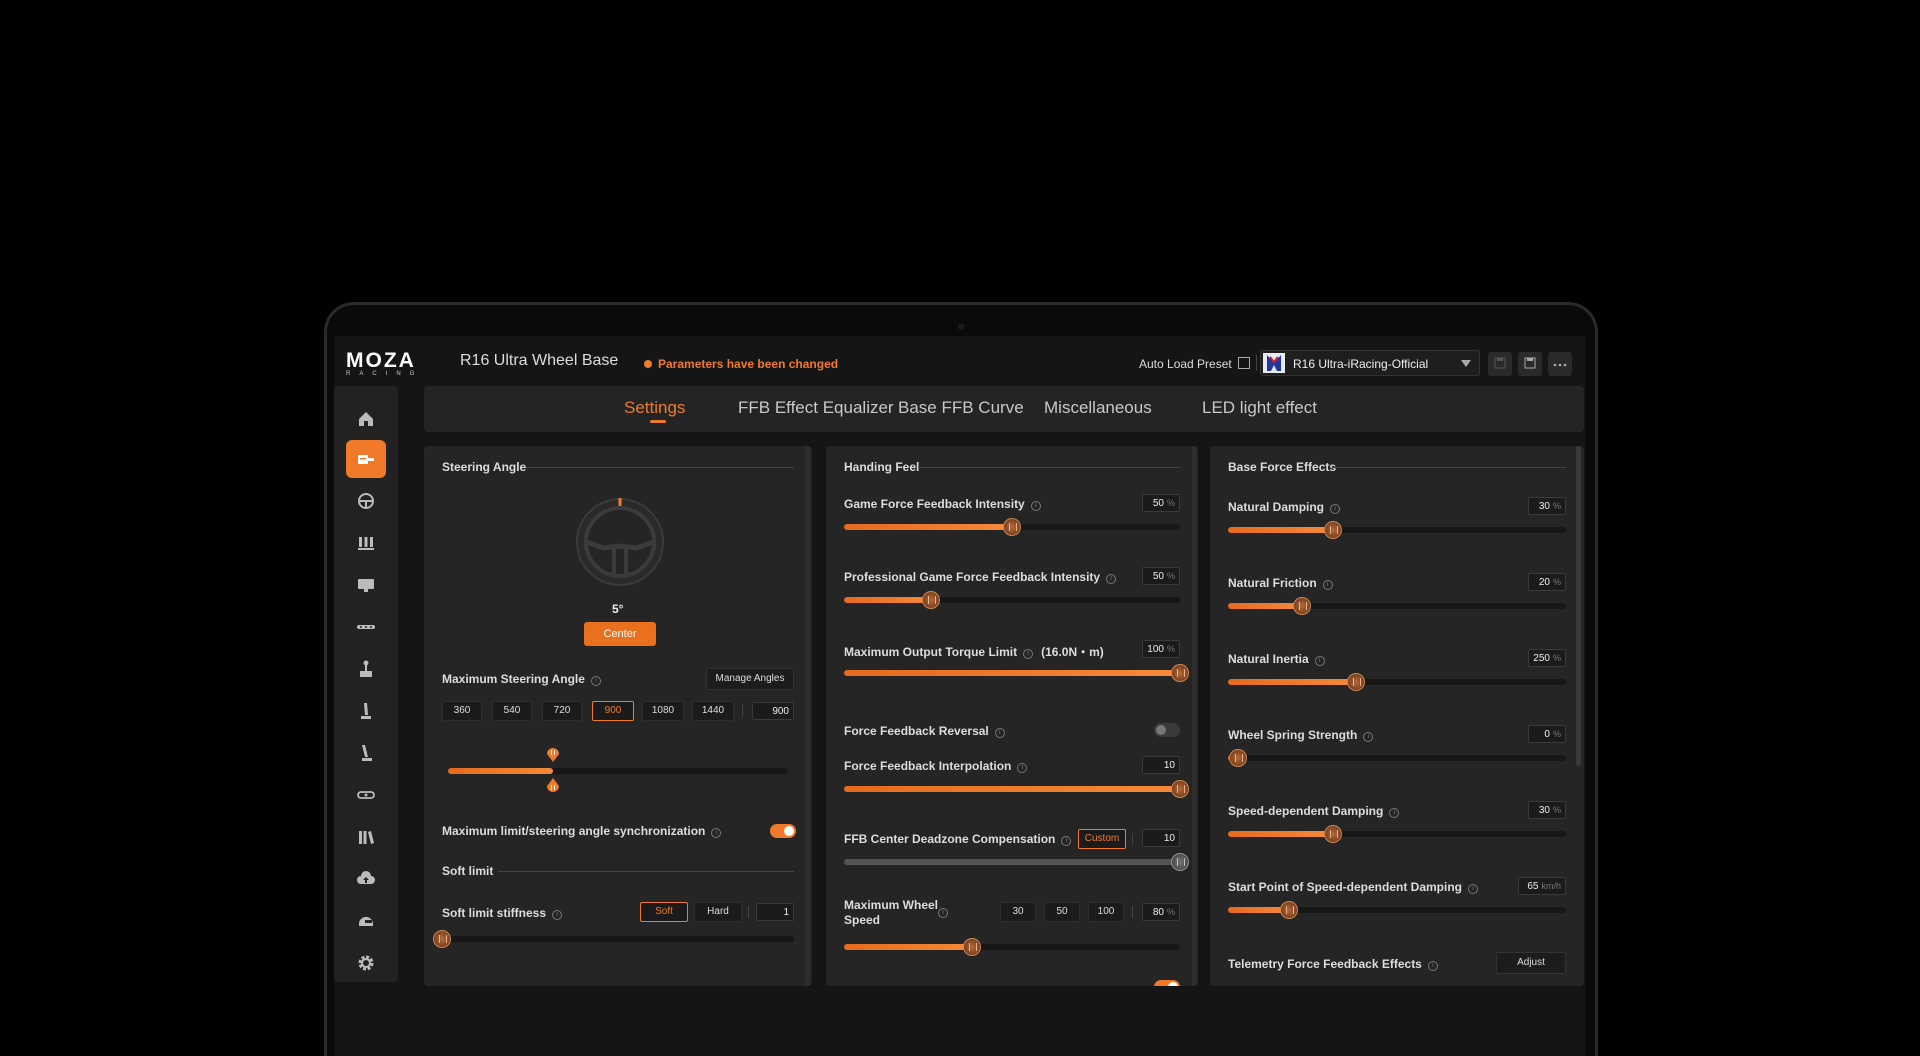 Image resolution: width=1920 pixels, height=1056 pixels. Describe the element at coordinates (654, 408) in the screenshot. I see `tab-settings: Settings` at that location.